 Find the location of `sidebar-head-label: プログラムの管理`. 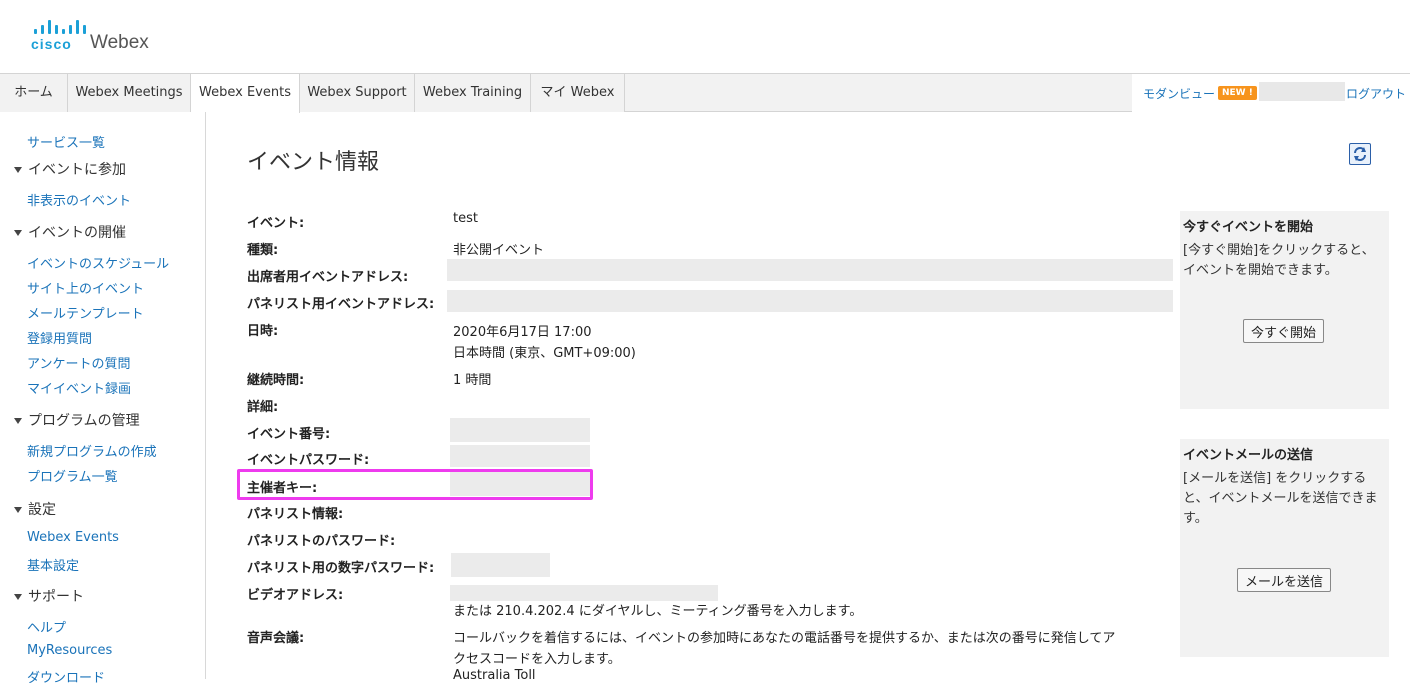

sidebar-head-label: プログラムの管理 is located at coordinates (84, 421).